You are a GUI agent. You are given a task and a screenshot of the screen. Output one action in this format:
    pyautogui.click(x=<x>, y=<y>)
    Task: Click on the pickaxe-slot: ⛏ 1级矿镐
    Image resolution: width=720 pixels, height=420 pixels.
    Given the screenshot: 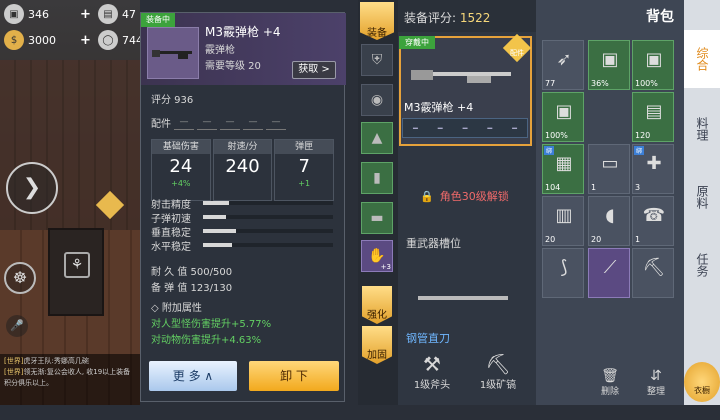 What is the action you would take?
    pyautogui.click(x=498, y=377)
    